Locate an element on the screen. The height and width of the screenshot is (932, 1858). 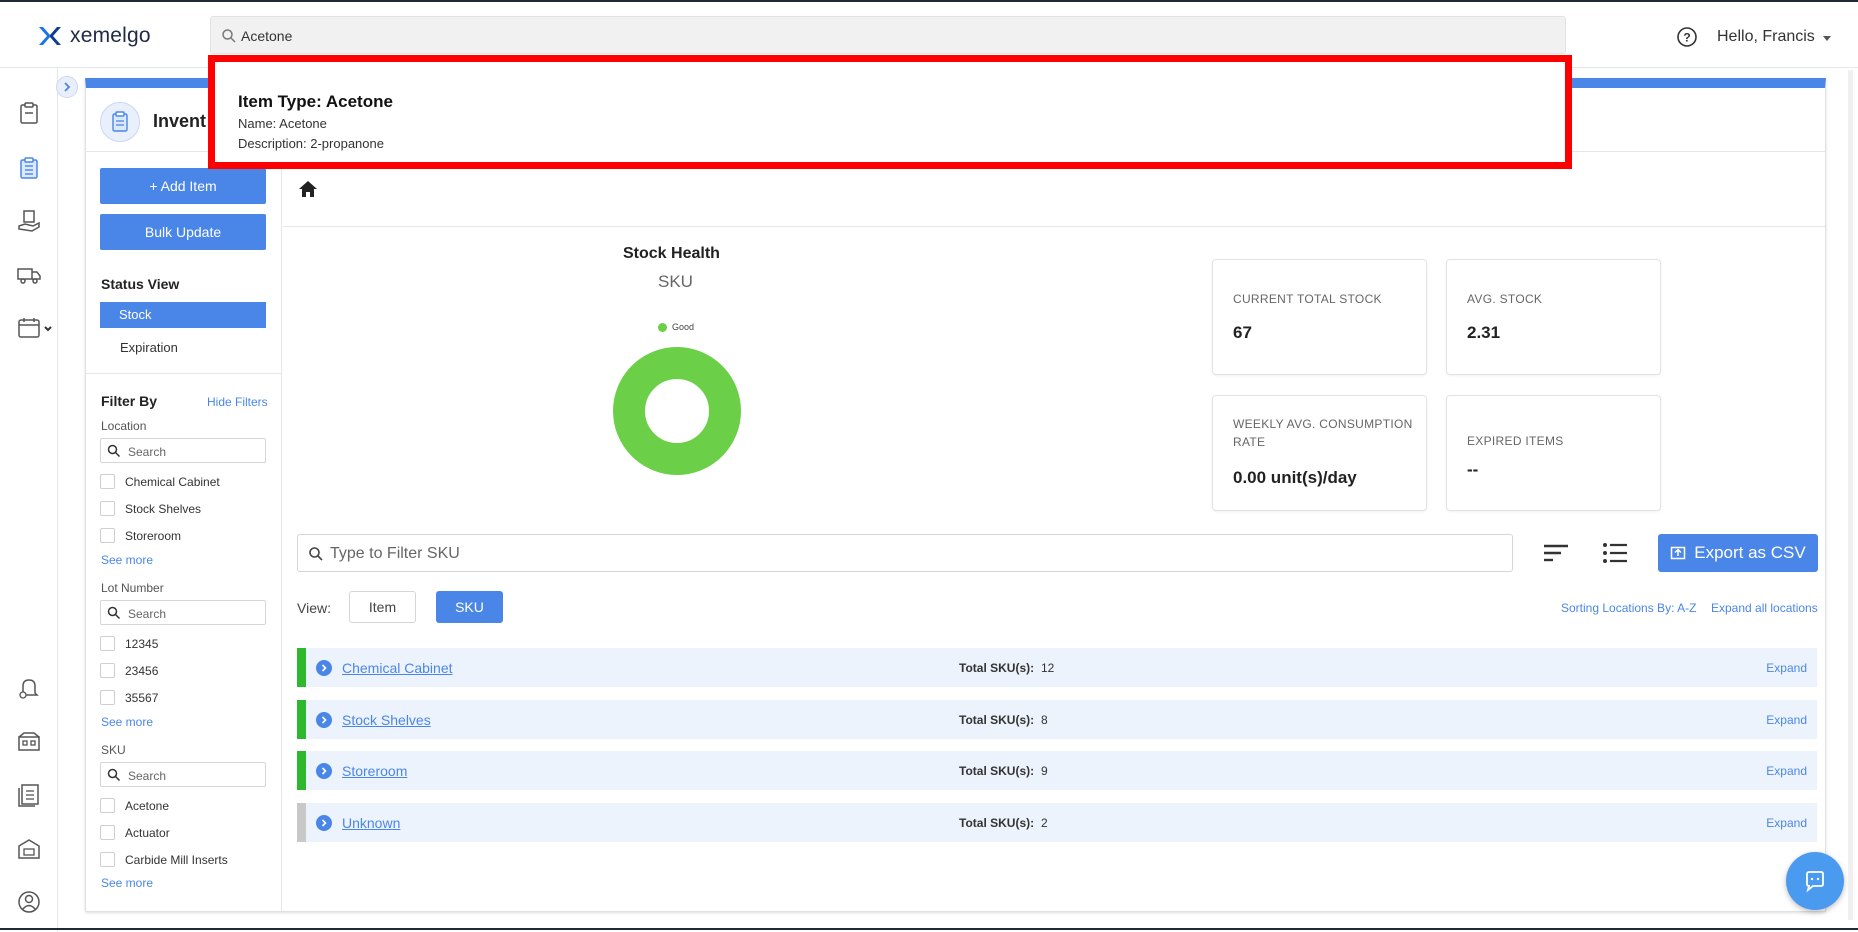
filter-by-title: Filter By is located at coordinates (129, 401).